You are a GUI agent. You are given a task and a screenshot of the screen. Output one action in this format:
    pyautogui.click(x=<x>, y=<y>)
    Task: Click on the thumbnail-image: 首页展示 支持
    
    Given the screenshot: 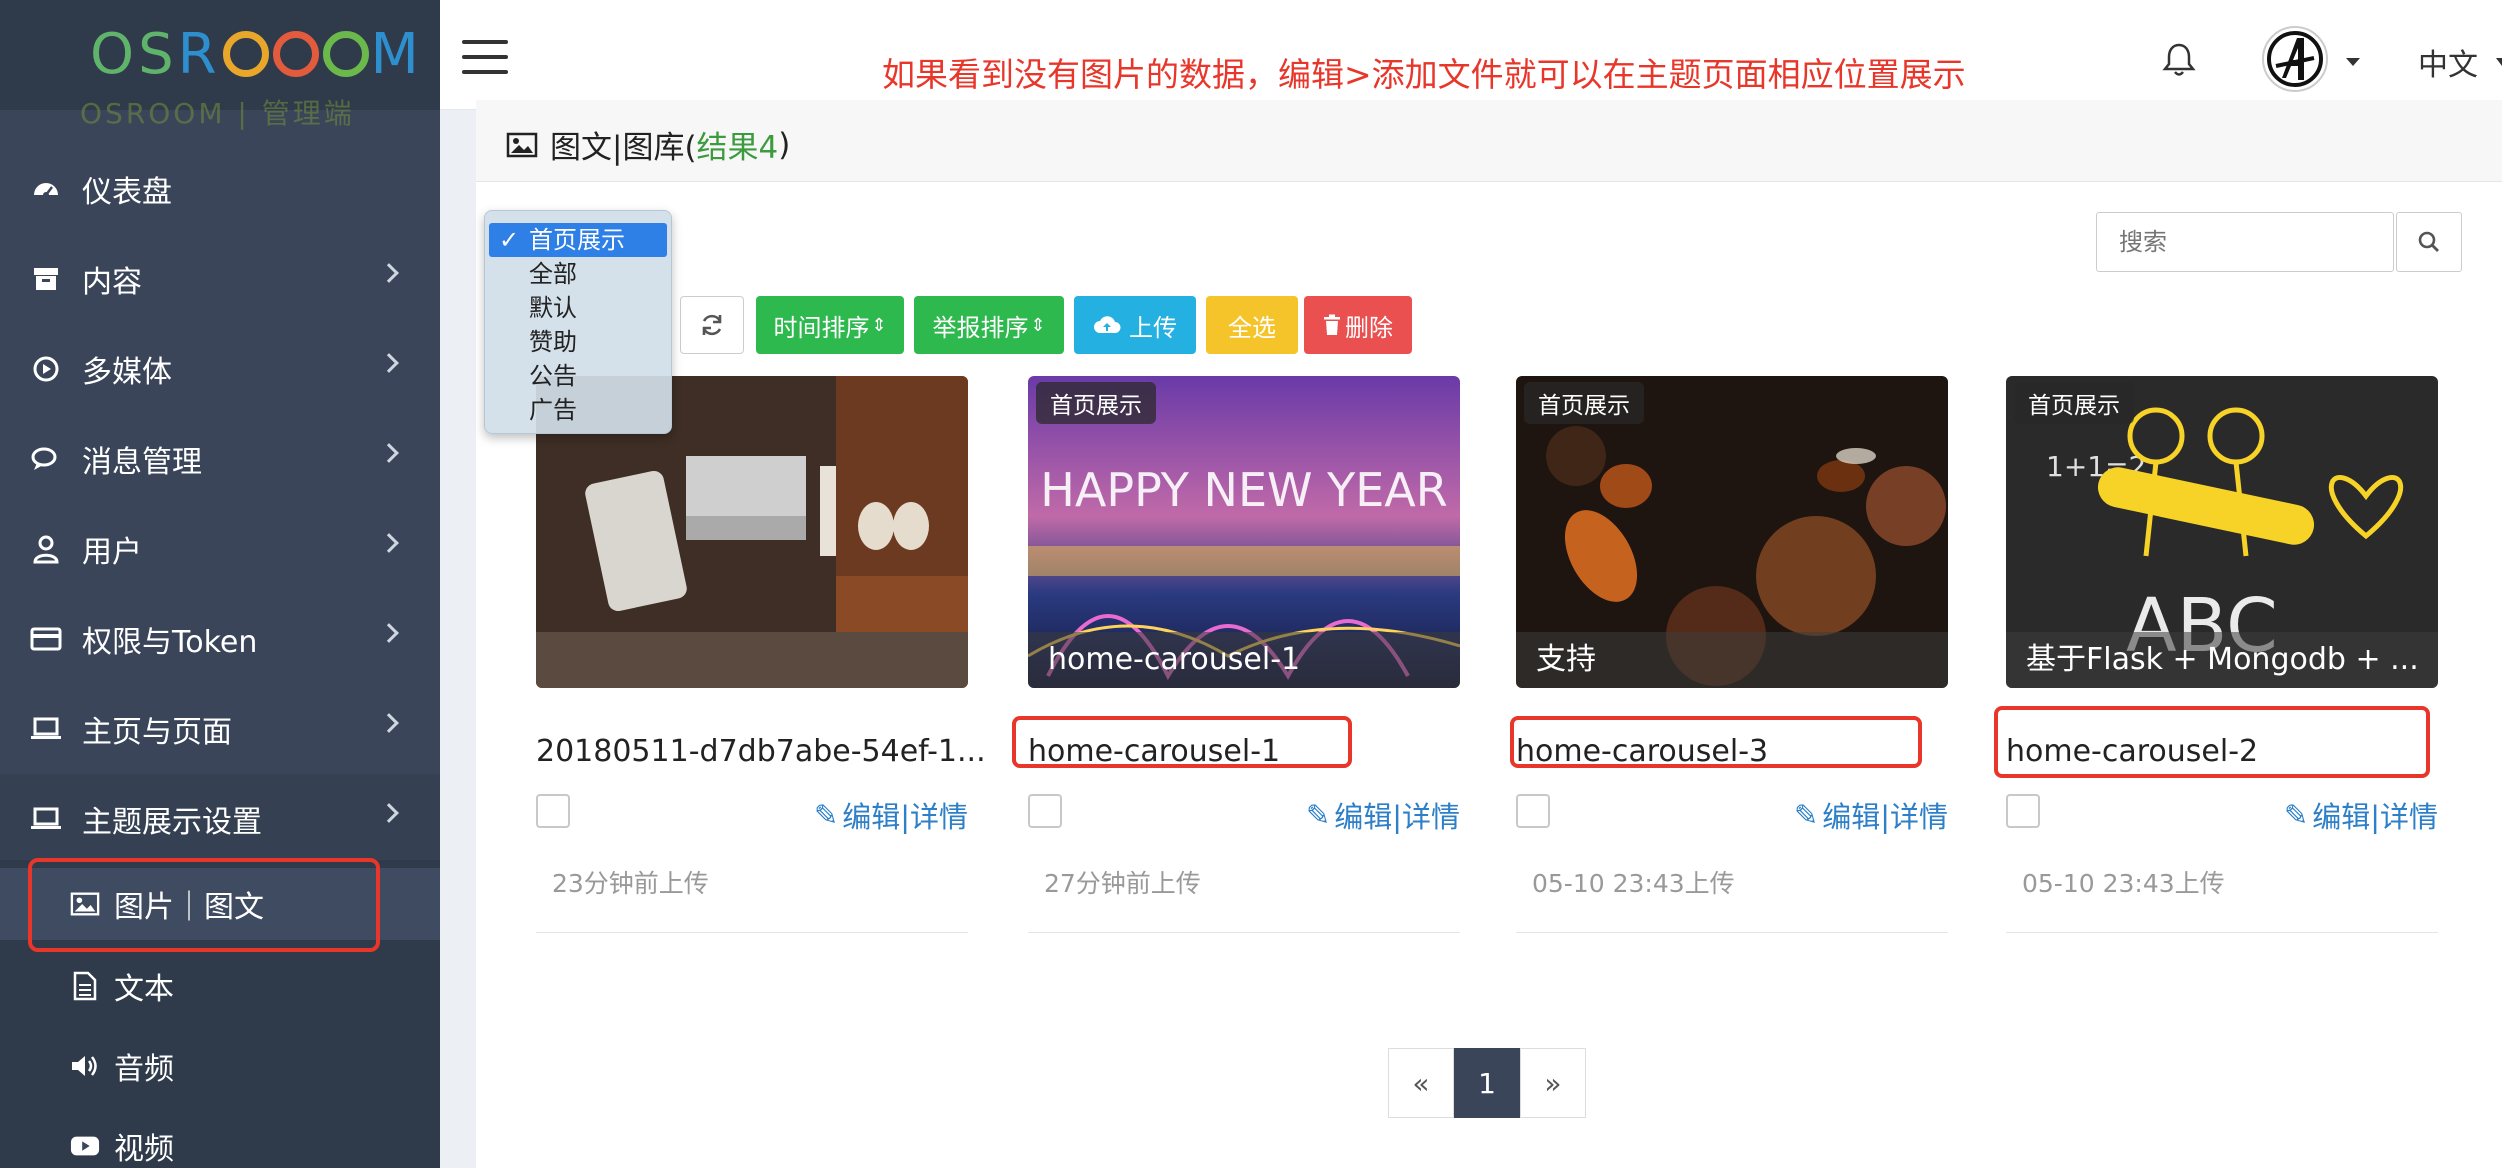 What is the action you would take?
    pyautogui.click(x=1732, y=532)
    